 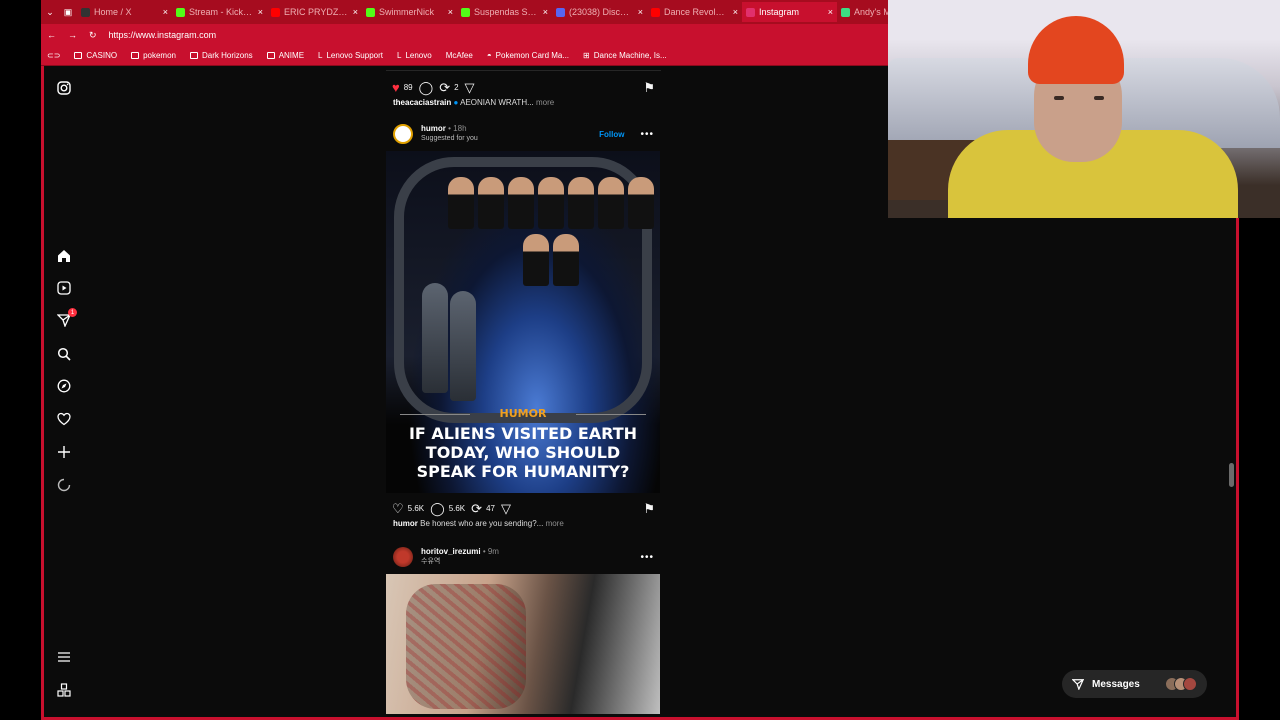 I want to click on comment-button: ◯ 5.6K, so click(x=447, y=508).